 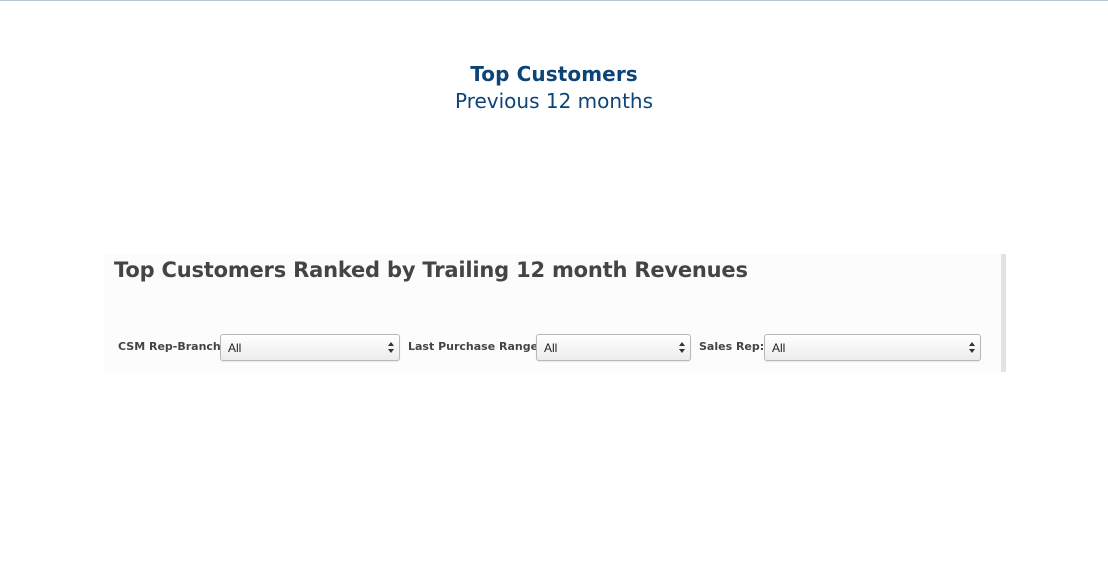 What do you see at coordinates (613, 347) in the screenshot?
I see `last-purchase-range-select: All` at bounding box center [613, 347].